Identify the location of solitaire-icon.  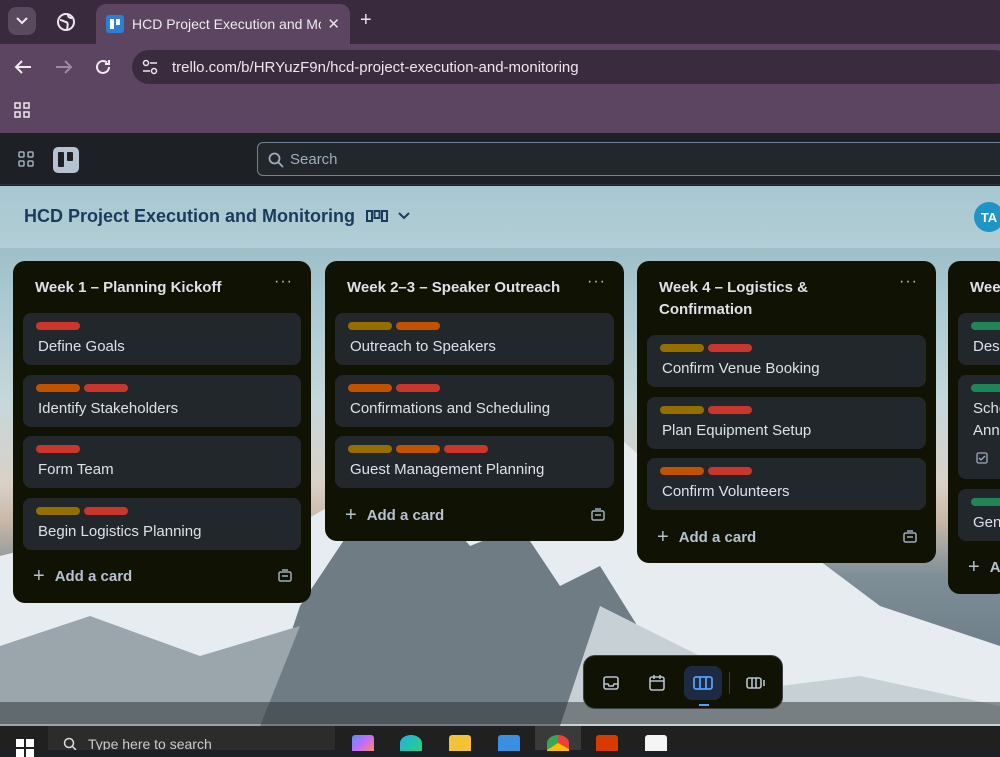
(656, 743).